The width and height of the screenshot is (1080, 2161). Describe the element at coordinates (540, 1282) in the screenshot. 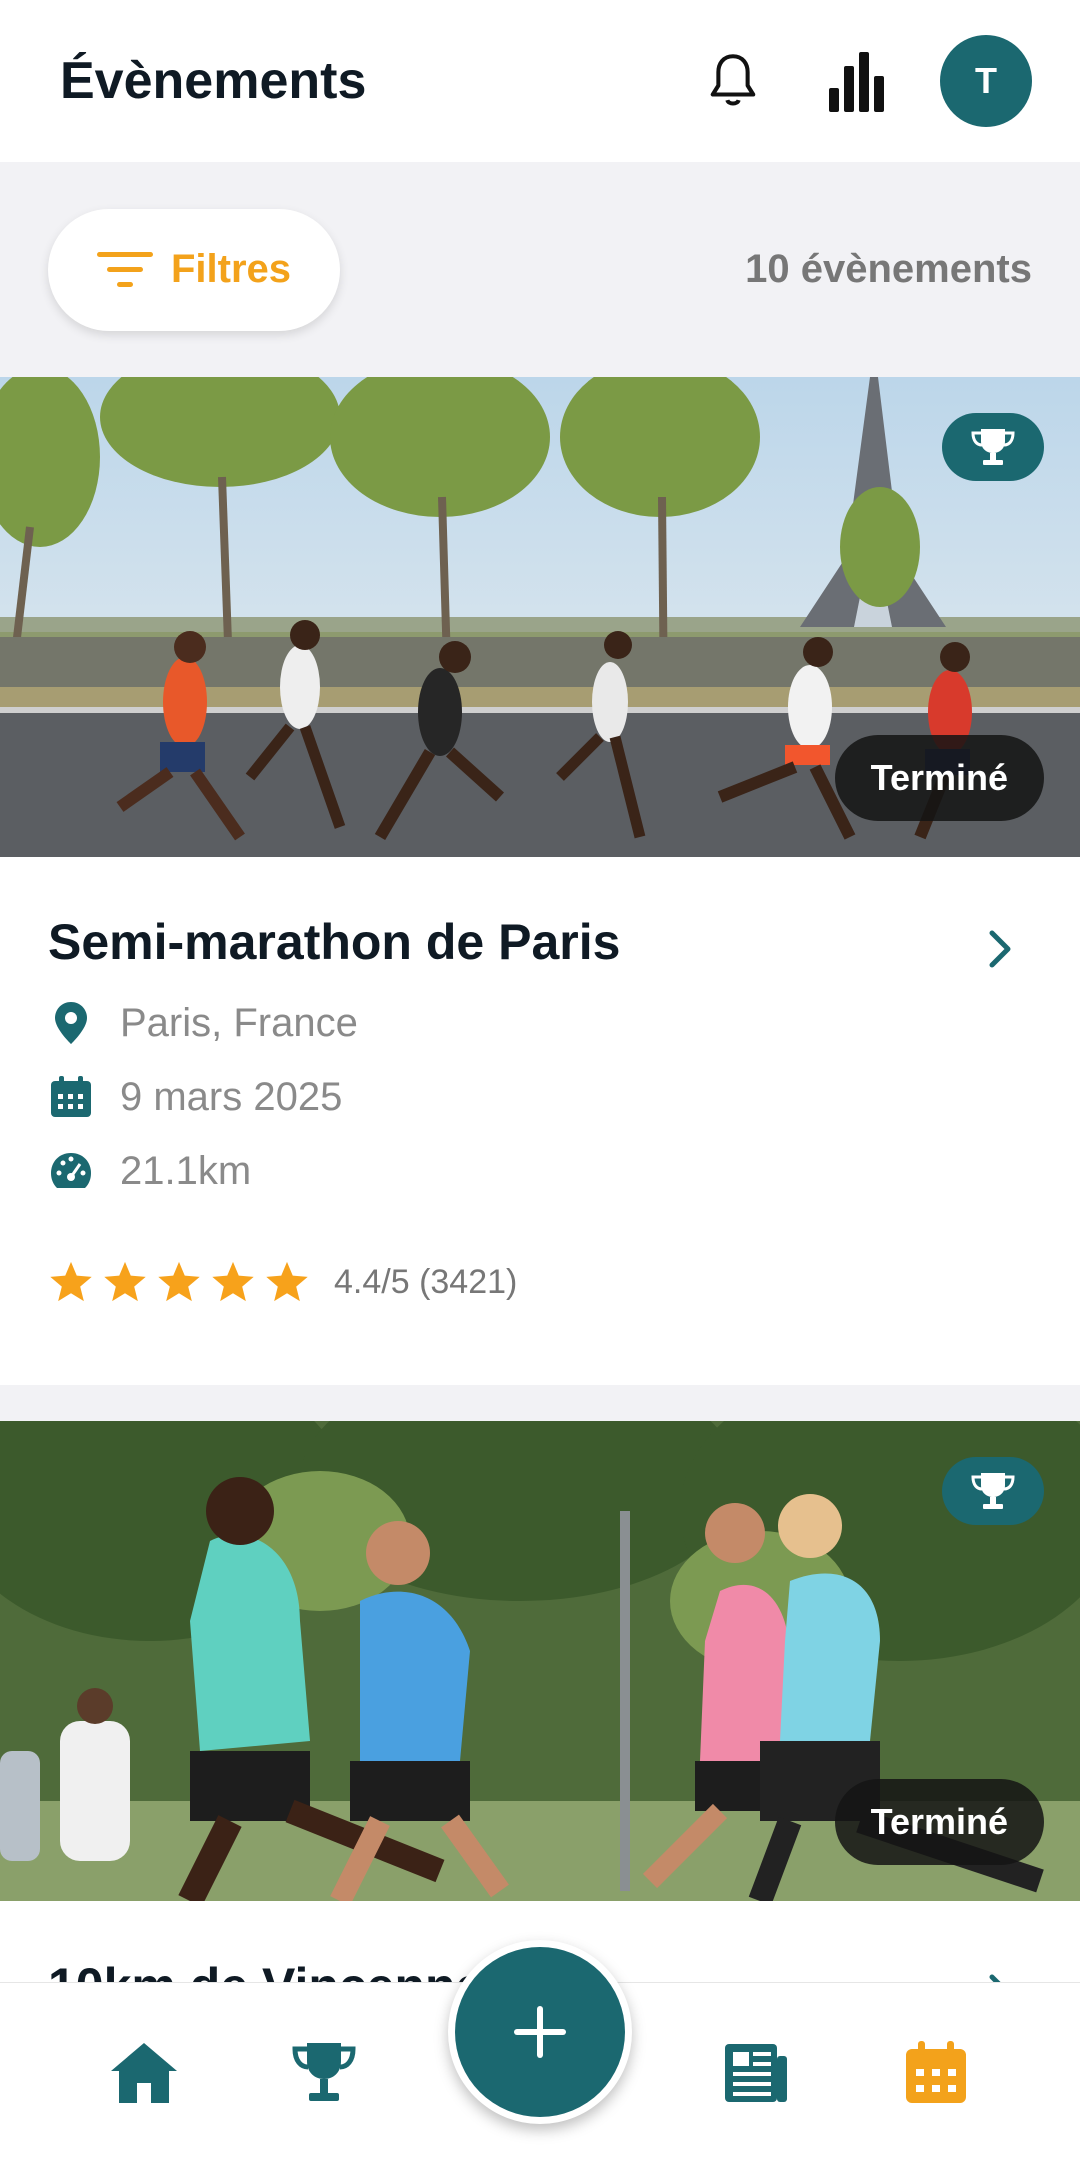

I see `rating: 4.4/5 (3421)` at that location.